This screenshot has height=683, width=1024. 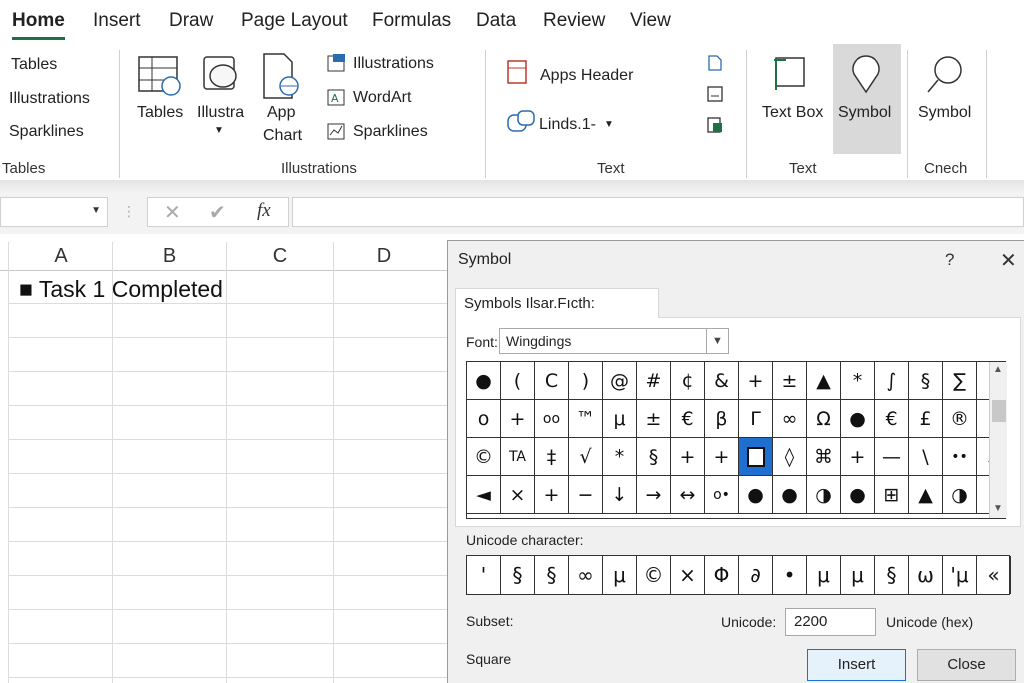 What do you see at coordinates (960, 419) in the screenshot?
I see `symbol-cell: ®` at bounding box center [960, 419].